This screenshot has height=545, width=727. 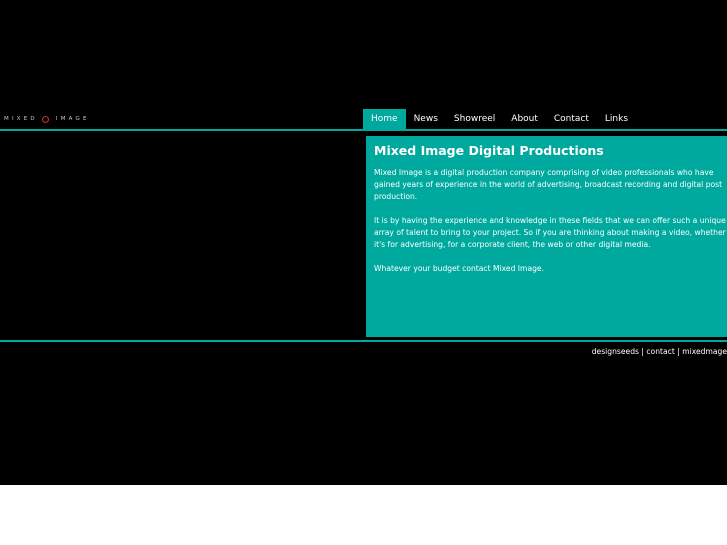 I want to click on main-nav: Home News Showreel About Contact Links, so click(x=499, y=119).